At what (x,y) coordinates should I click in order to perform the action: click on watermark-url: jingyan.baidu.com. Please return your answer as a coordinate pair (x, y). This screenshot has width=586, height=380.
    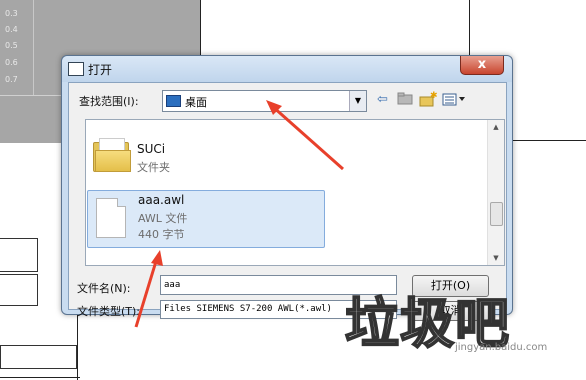
    Looking at the image, I should click on (501, 347).